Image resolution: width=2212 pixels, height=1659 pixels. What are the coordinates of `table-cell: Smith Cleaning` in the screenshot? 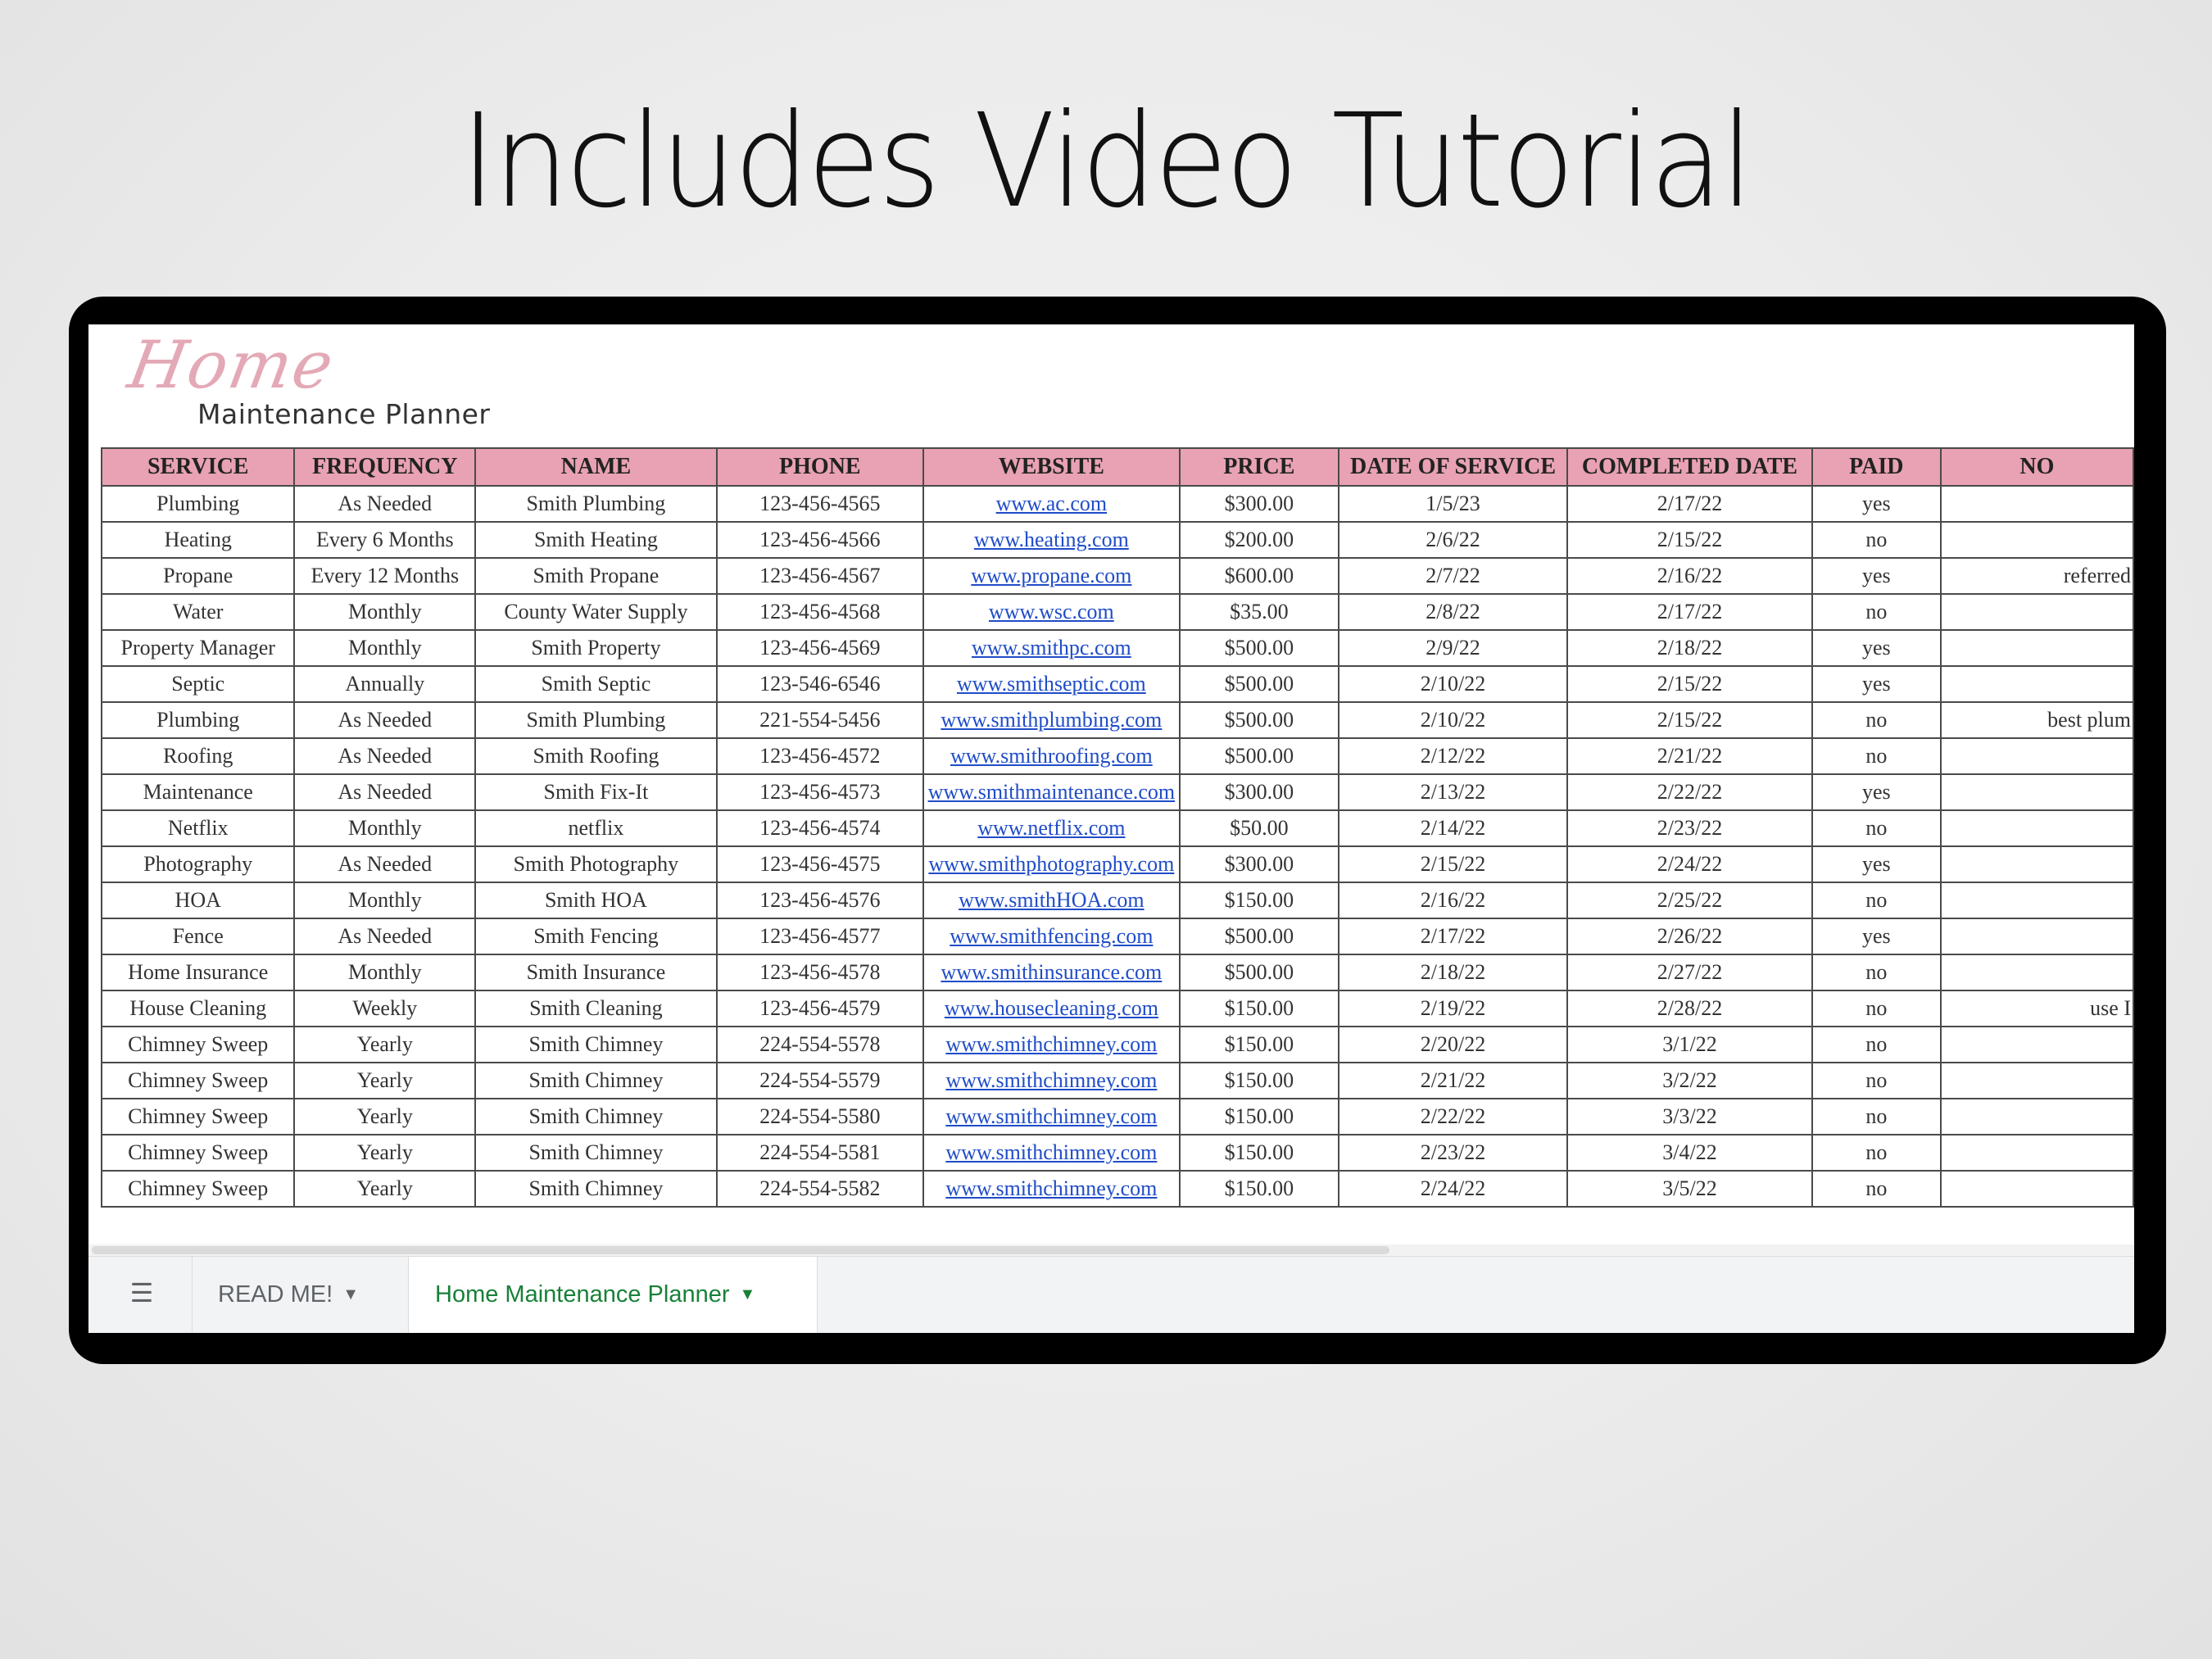 It's located at (596, 1008).